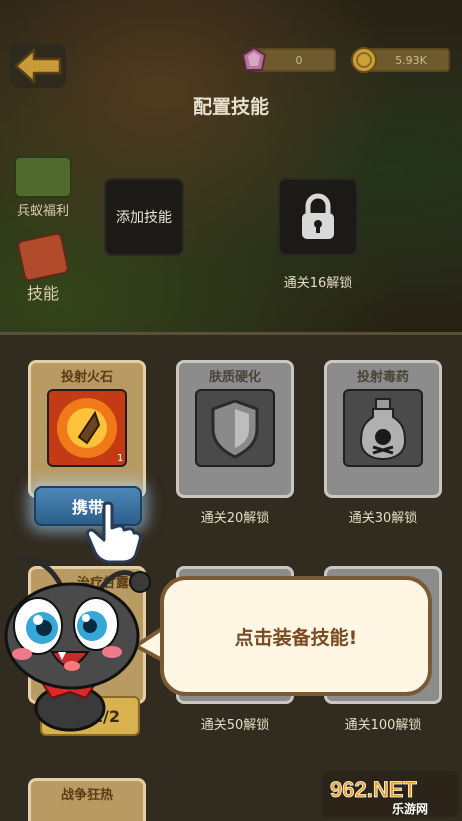 The width and height of the screenshot is (462, 821). I want to click on unlock-requirement: 通关30解锁, so click(383, 518).